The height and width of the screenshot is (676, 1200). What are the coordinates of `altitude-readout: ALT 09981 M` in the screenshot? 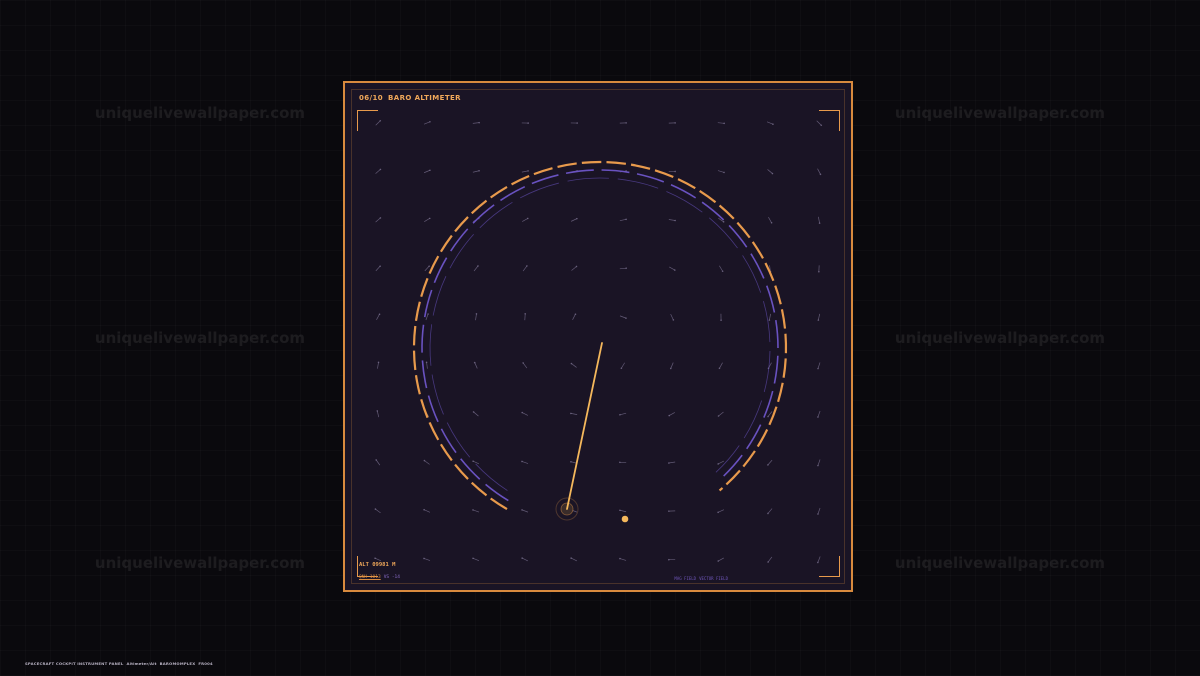 It's located at (377, 565).